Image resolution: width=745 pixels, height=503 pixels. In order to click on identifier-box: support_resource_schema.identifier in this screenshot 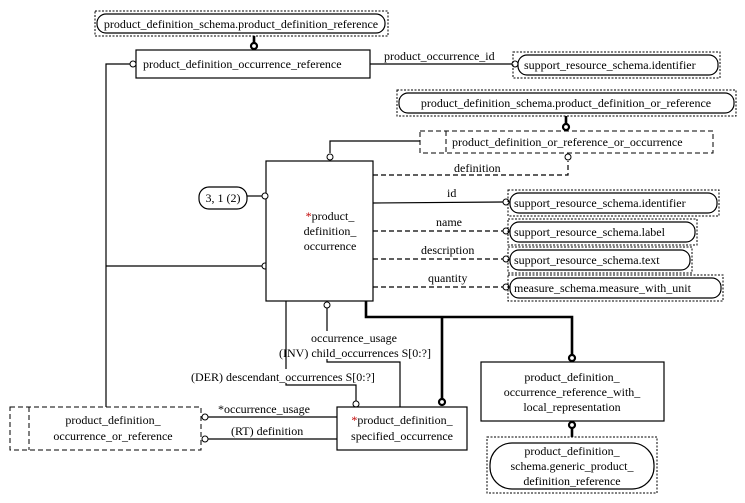, I will do `click(613, 203)`.